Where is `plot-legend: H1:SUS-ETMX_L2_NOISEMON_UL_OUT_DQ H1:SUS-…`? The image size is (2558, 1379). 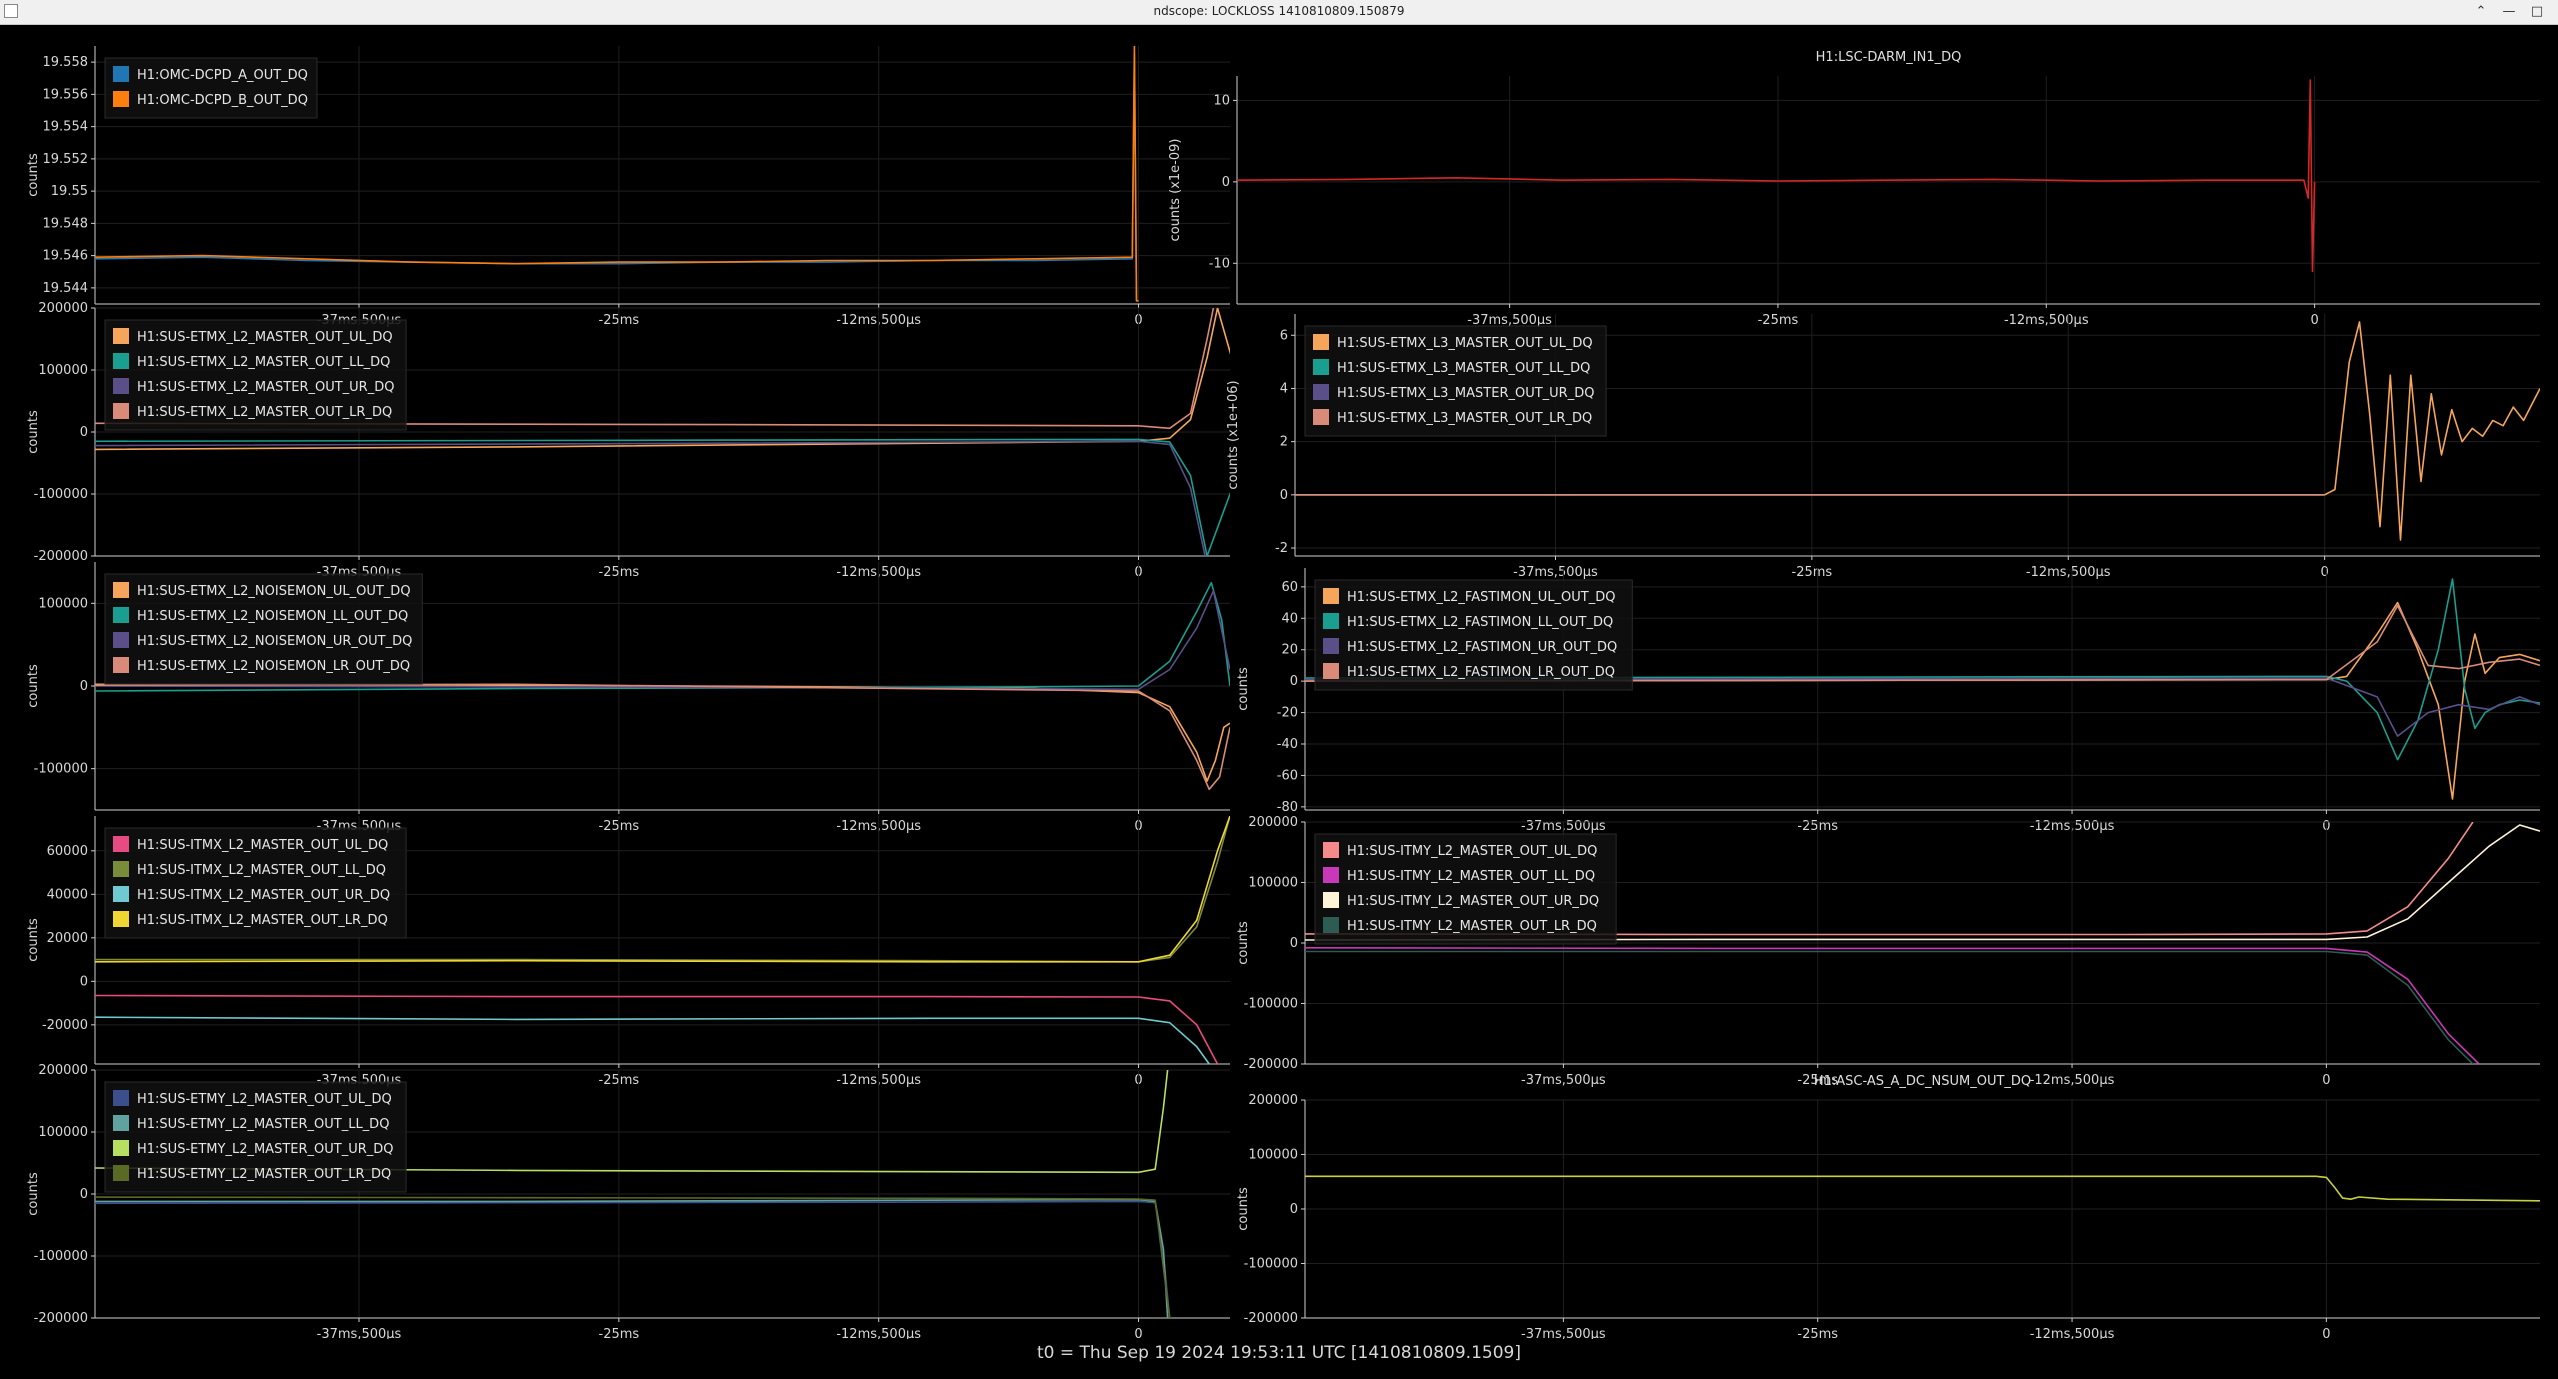 plot-legend: H1:SUS-ETMX_L2_NOISEMON_UL_OUT_DQ H1:SUS-… is located at coordinates (263, 629).